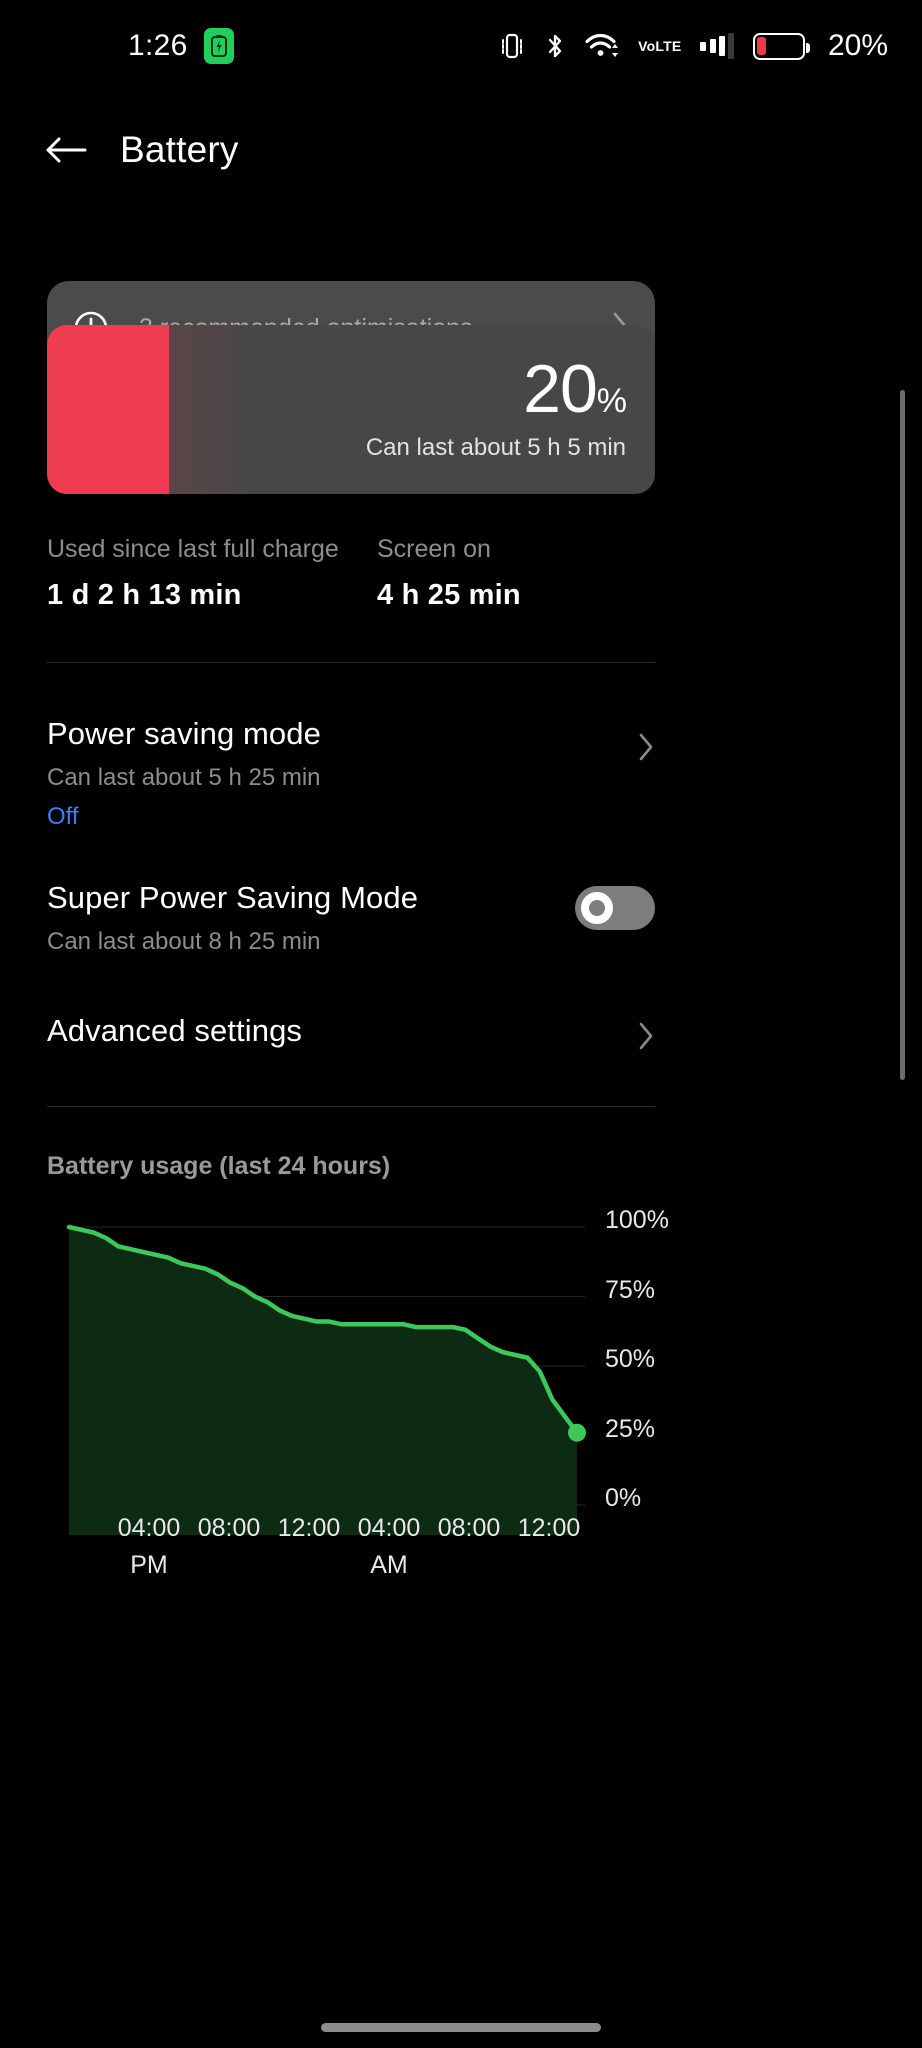  I want to click on chart-x-tick-meridiem: AM, so click(389, 1565).